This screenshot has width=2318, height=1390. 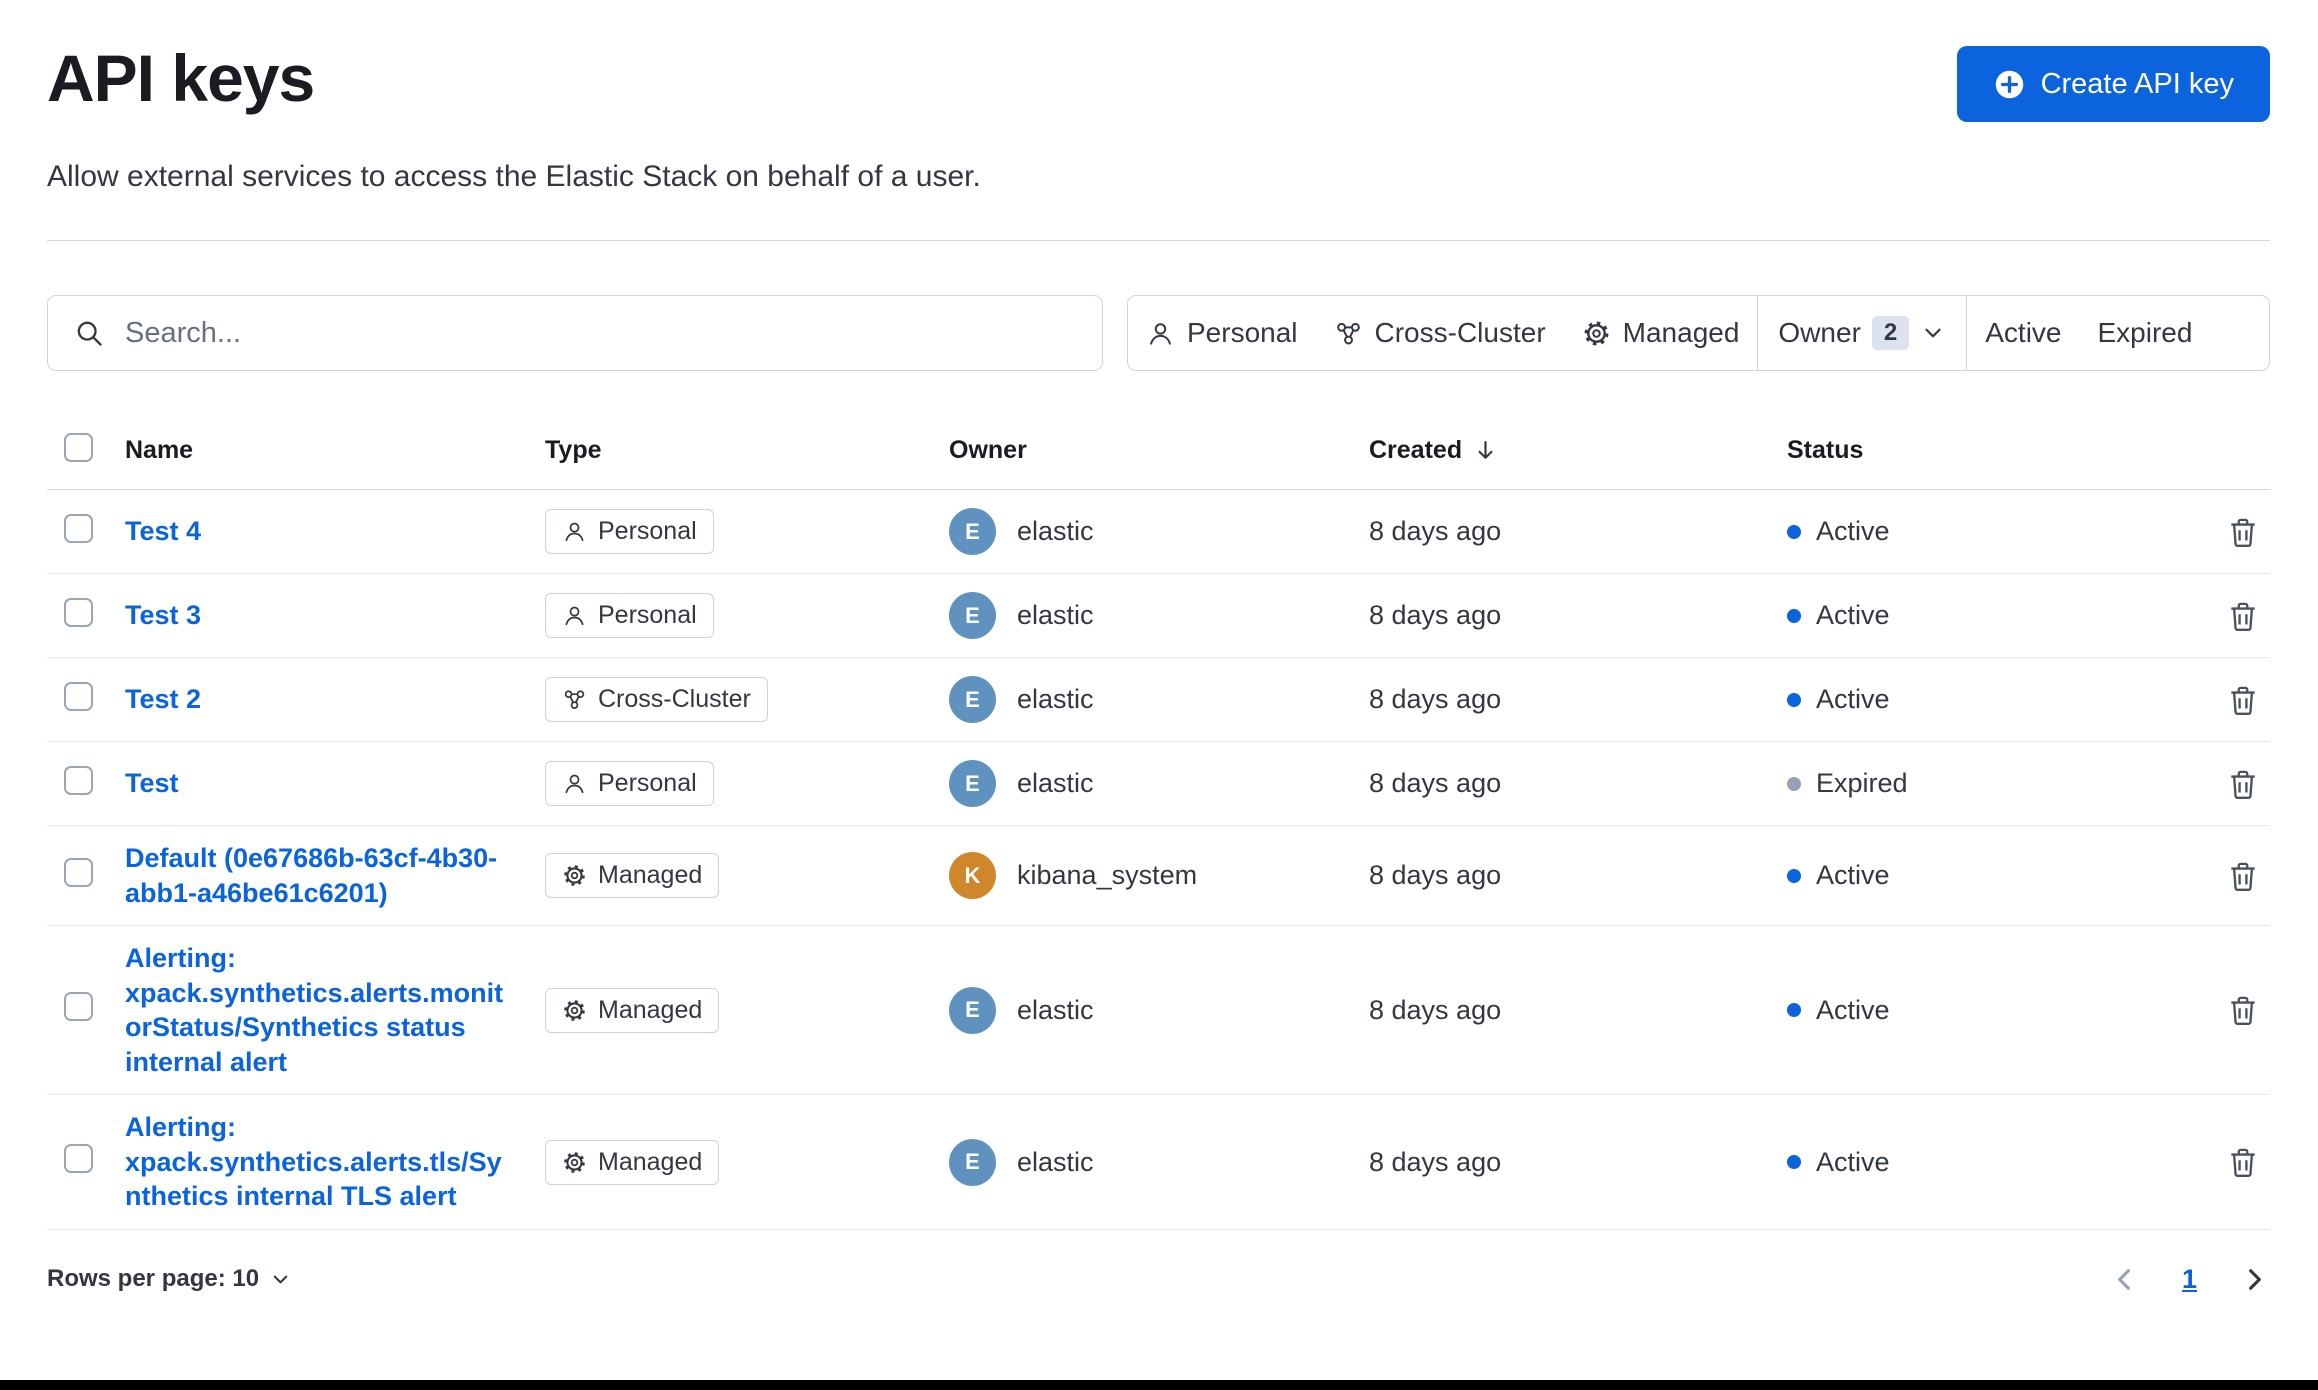 What do you see at coordinates (169, 1279) in the screenshot?
I see `rows-per-page-dropdown: Rows per page: 10` at bounding box center [169, 1279].